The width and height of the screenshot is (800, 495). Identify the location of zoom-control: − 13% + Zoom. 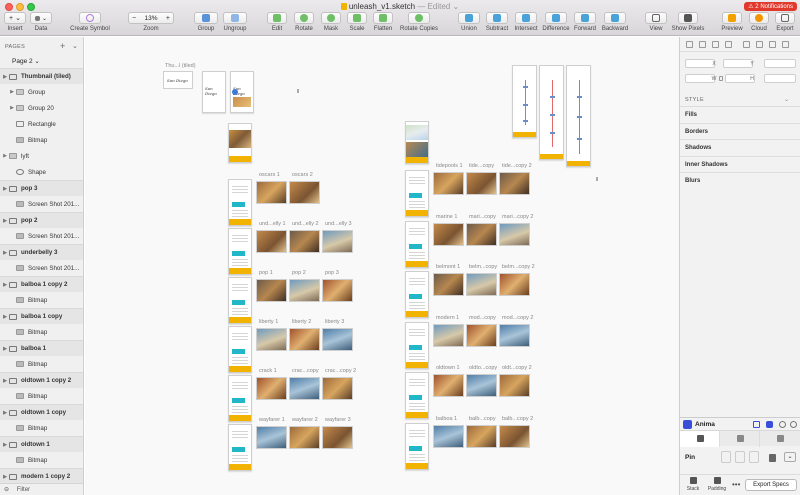
(151, 23).